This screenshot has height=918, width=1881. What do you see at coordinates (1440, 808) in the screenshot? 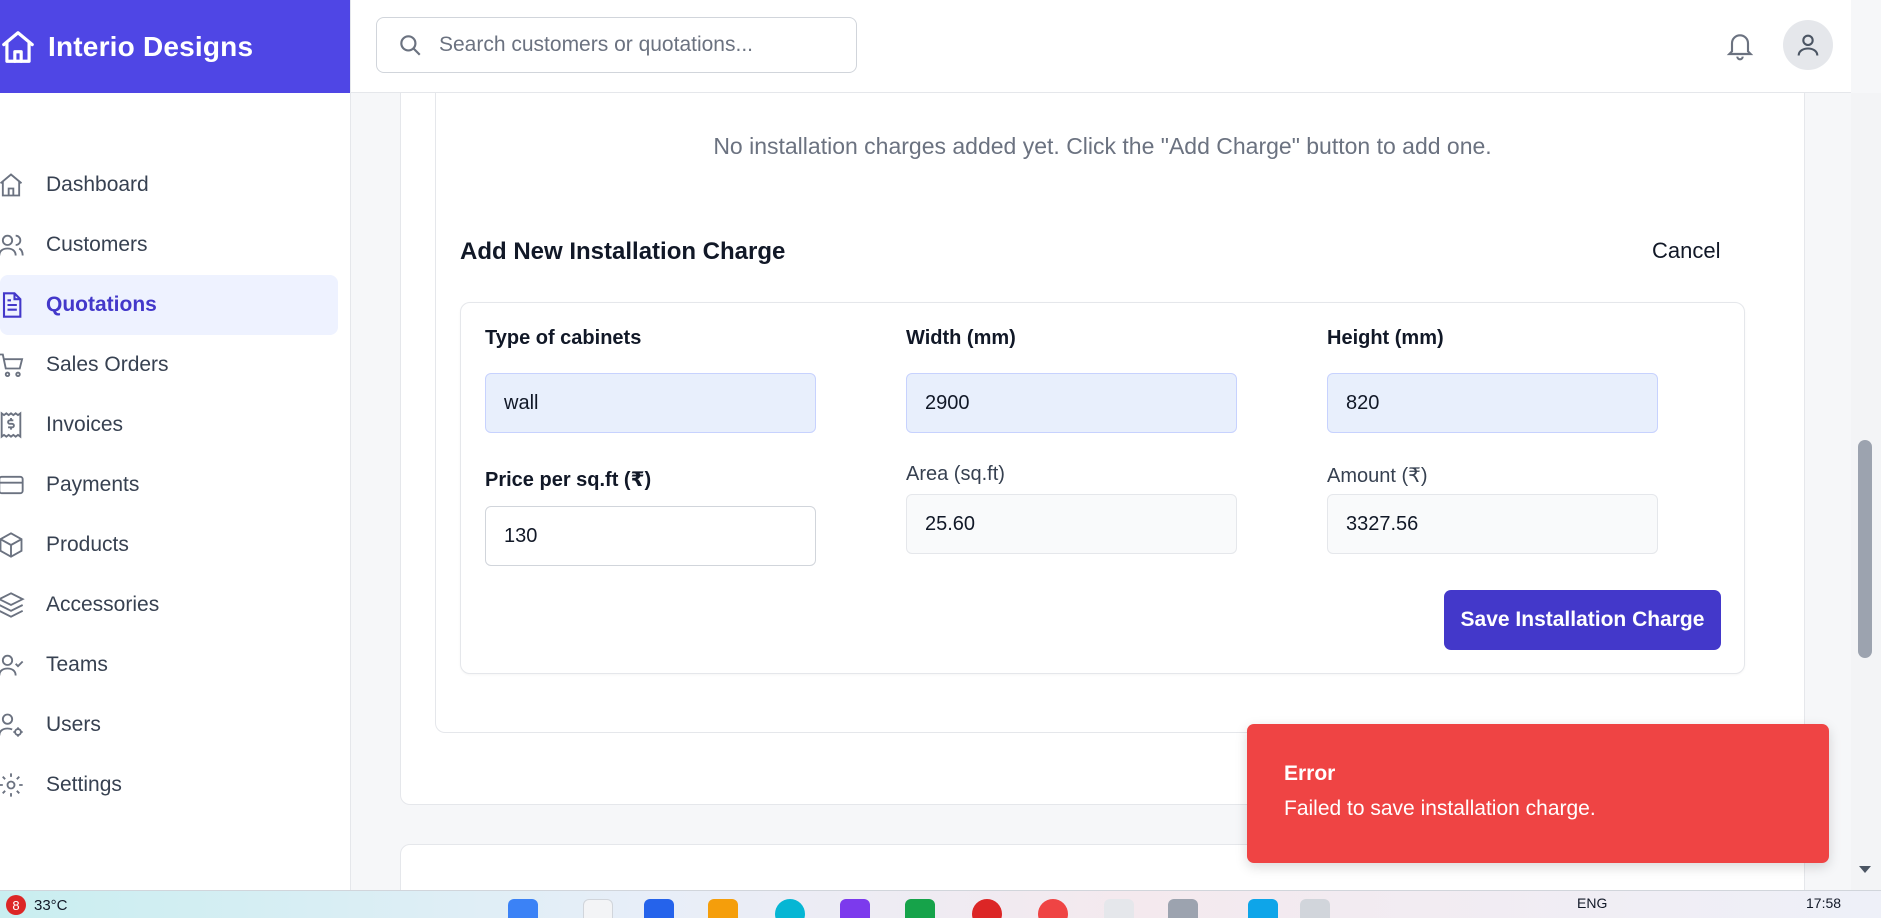
I see `toast-message: Failed to save installation charge.` at bounding box center [1440, 808].